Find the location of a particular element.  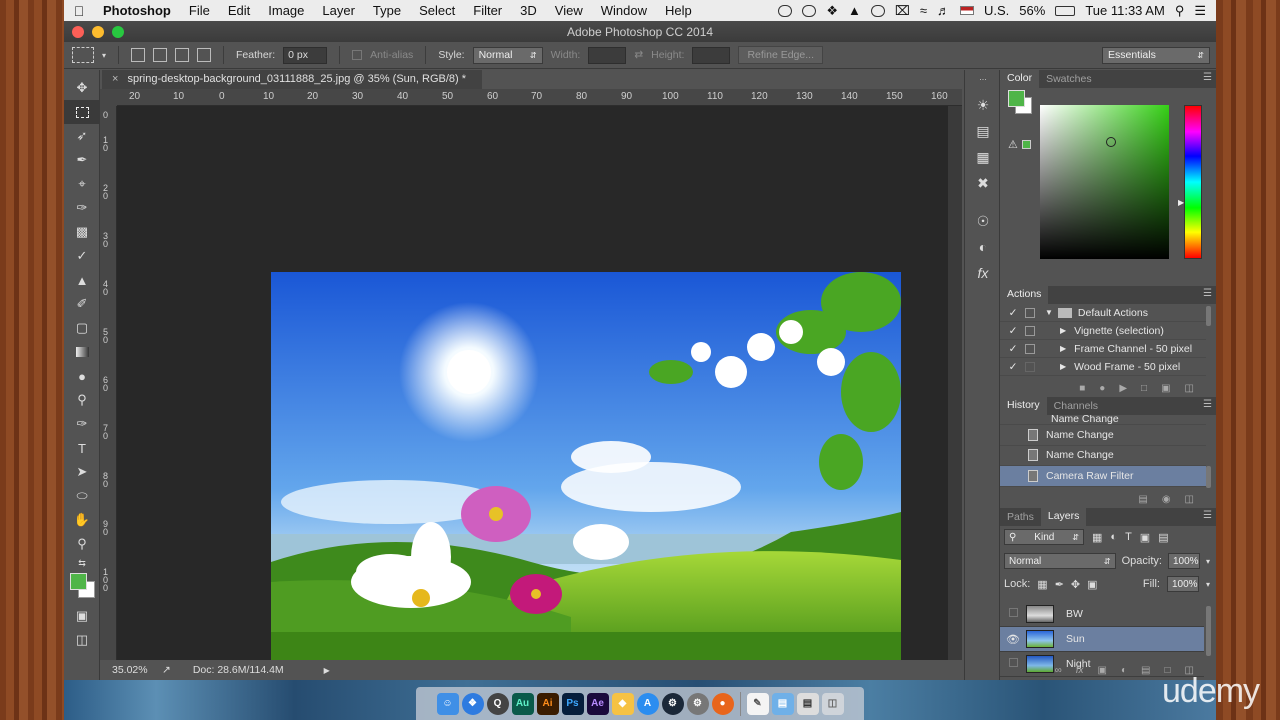

share-icon: ↗ is located at coordinates (166, 670).